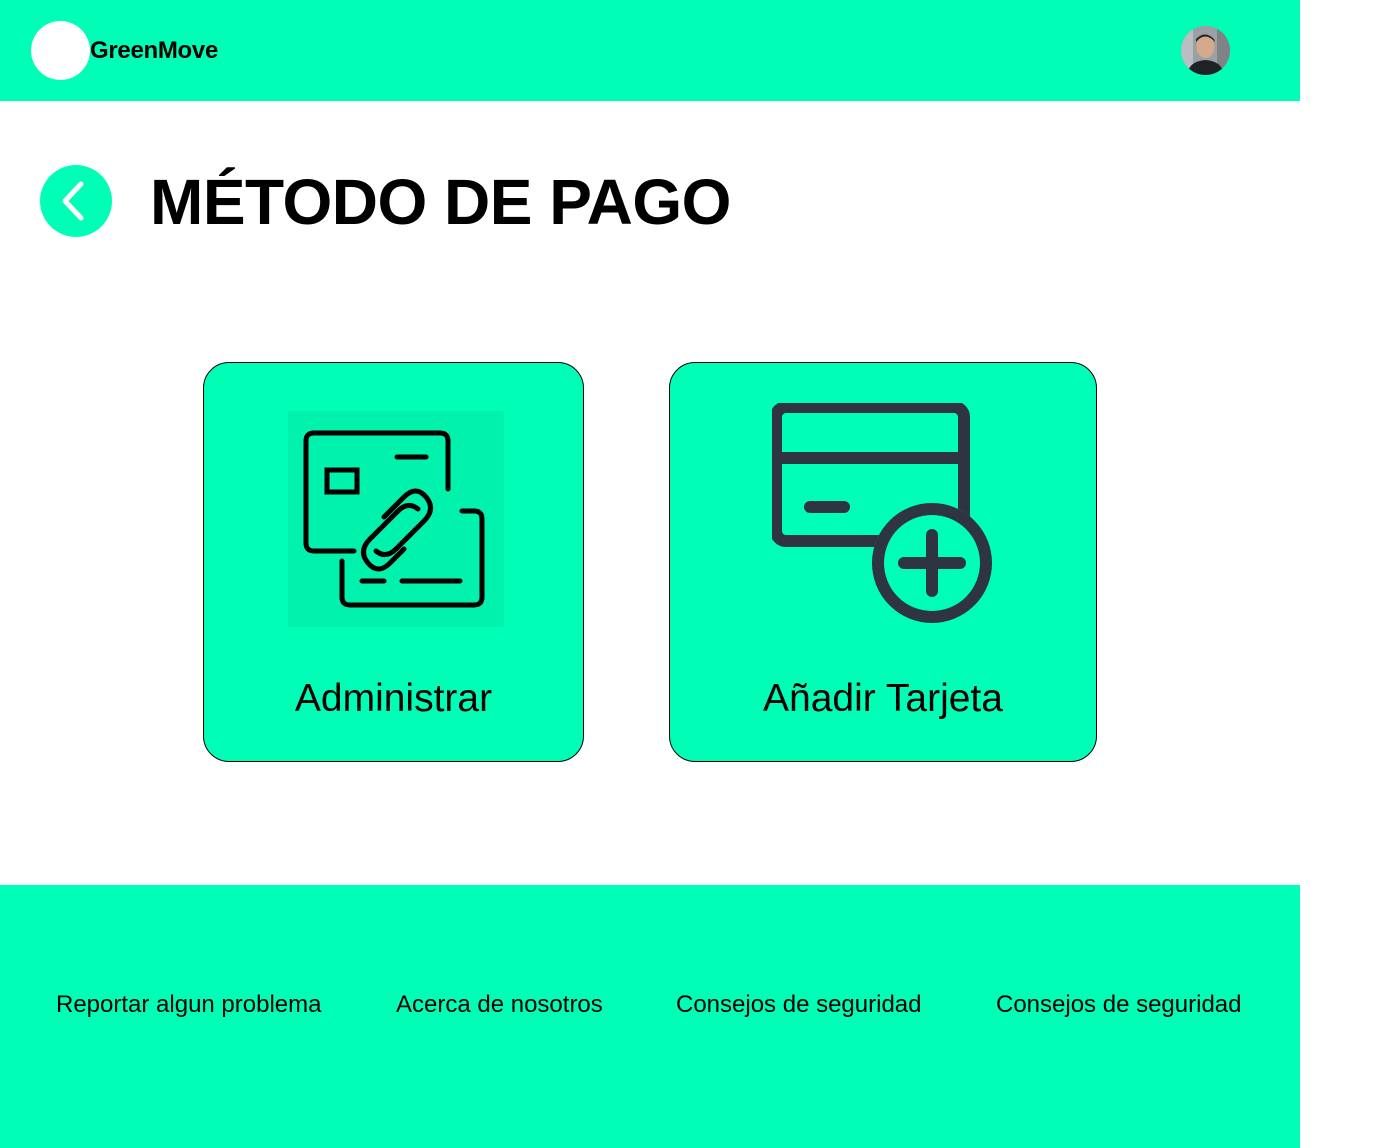 The width and height of the screenshot is (1400, 1148). I want to click on avatar-icon, so click(1205, 50).